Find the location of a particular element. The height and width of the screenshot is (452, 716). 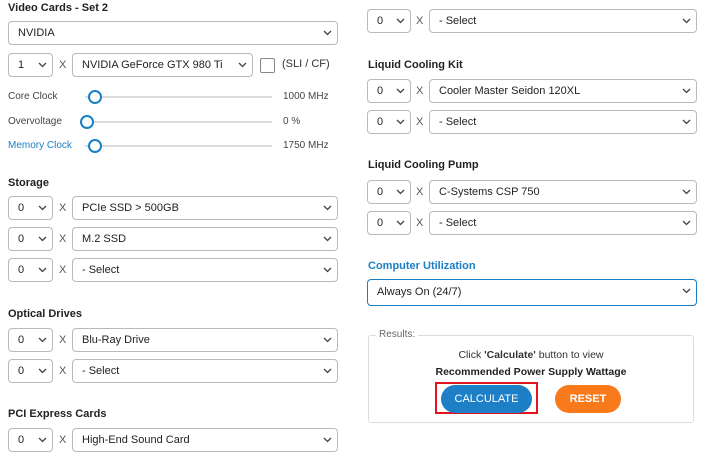

overvoltage-label: Overvoltage is located at coordinates (35, 121).